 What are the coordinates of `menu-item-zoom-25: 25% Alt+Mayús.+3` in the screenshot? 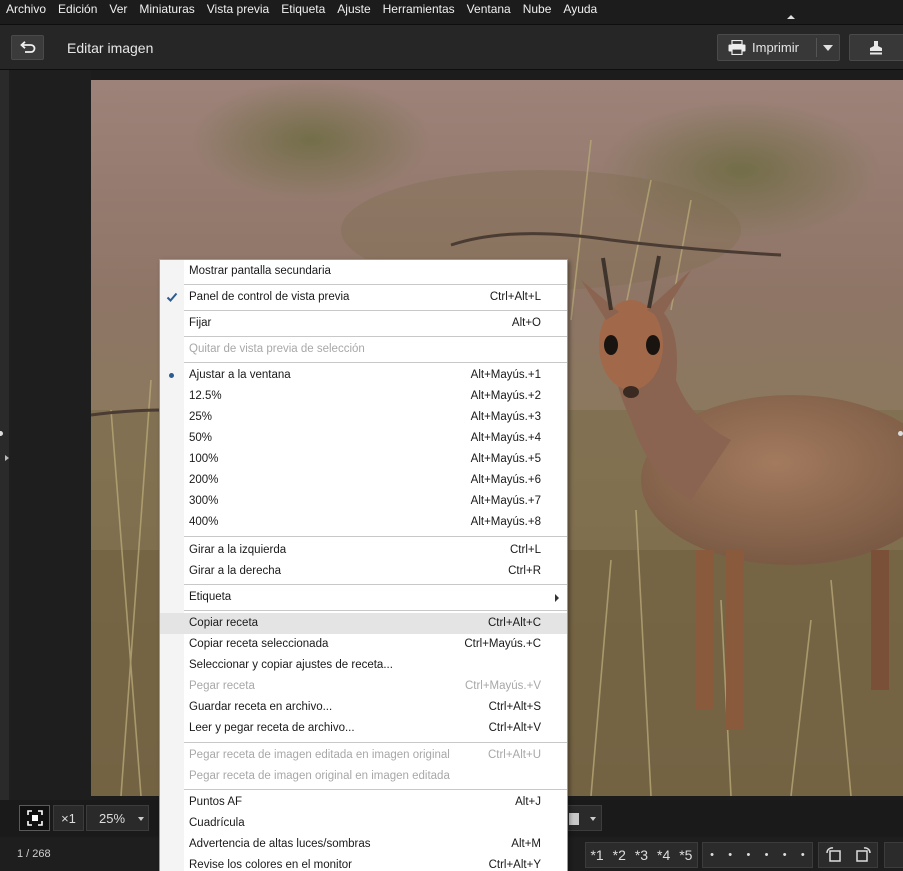 It's located at (363, 417).